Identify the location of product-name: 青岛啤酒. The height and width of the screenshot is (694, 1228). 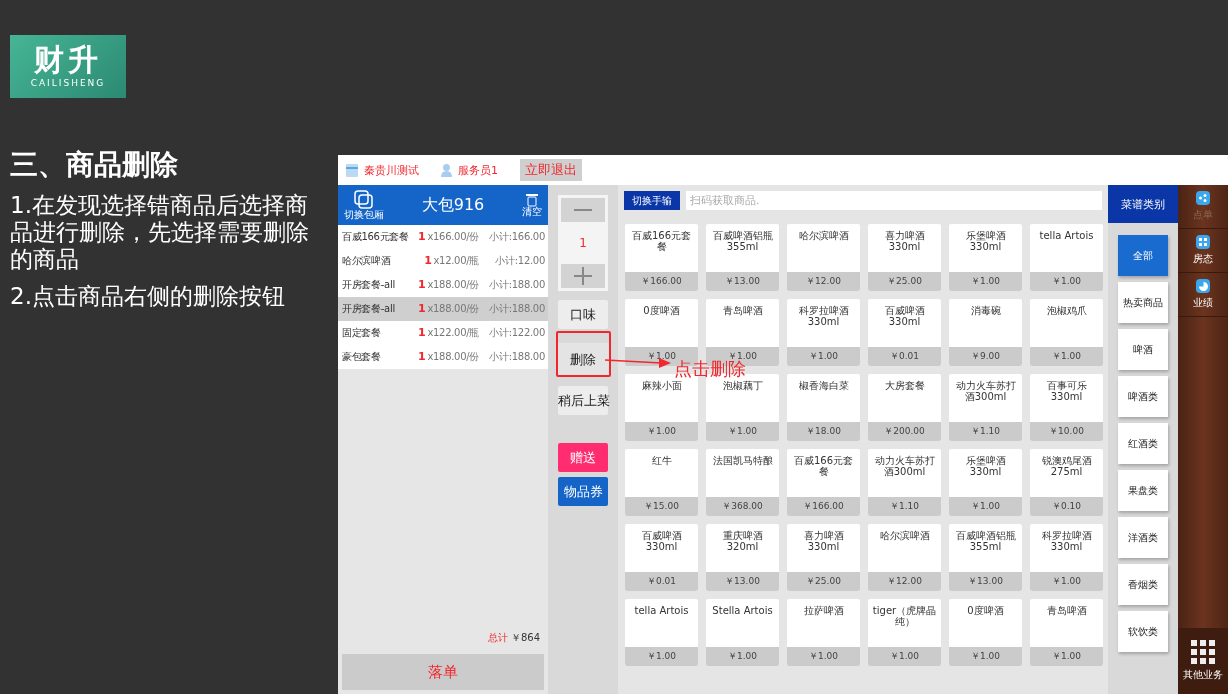
(1066, 611).